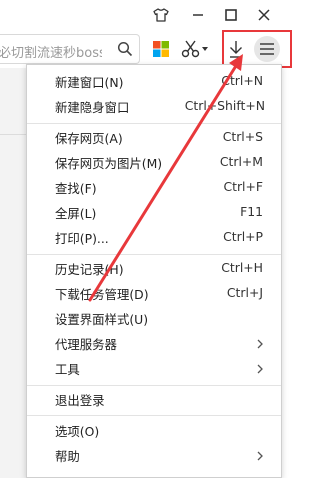 This screenshot has width=320, height=478. I want to click on menu-item-label: 历史记录(H), so click(89, 269).